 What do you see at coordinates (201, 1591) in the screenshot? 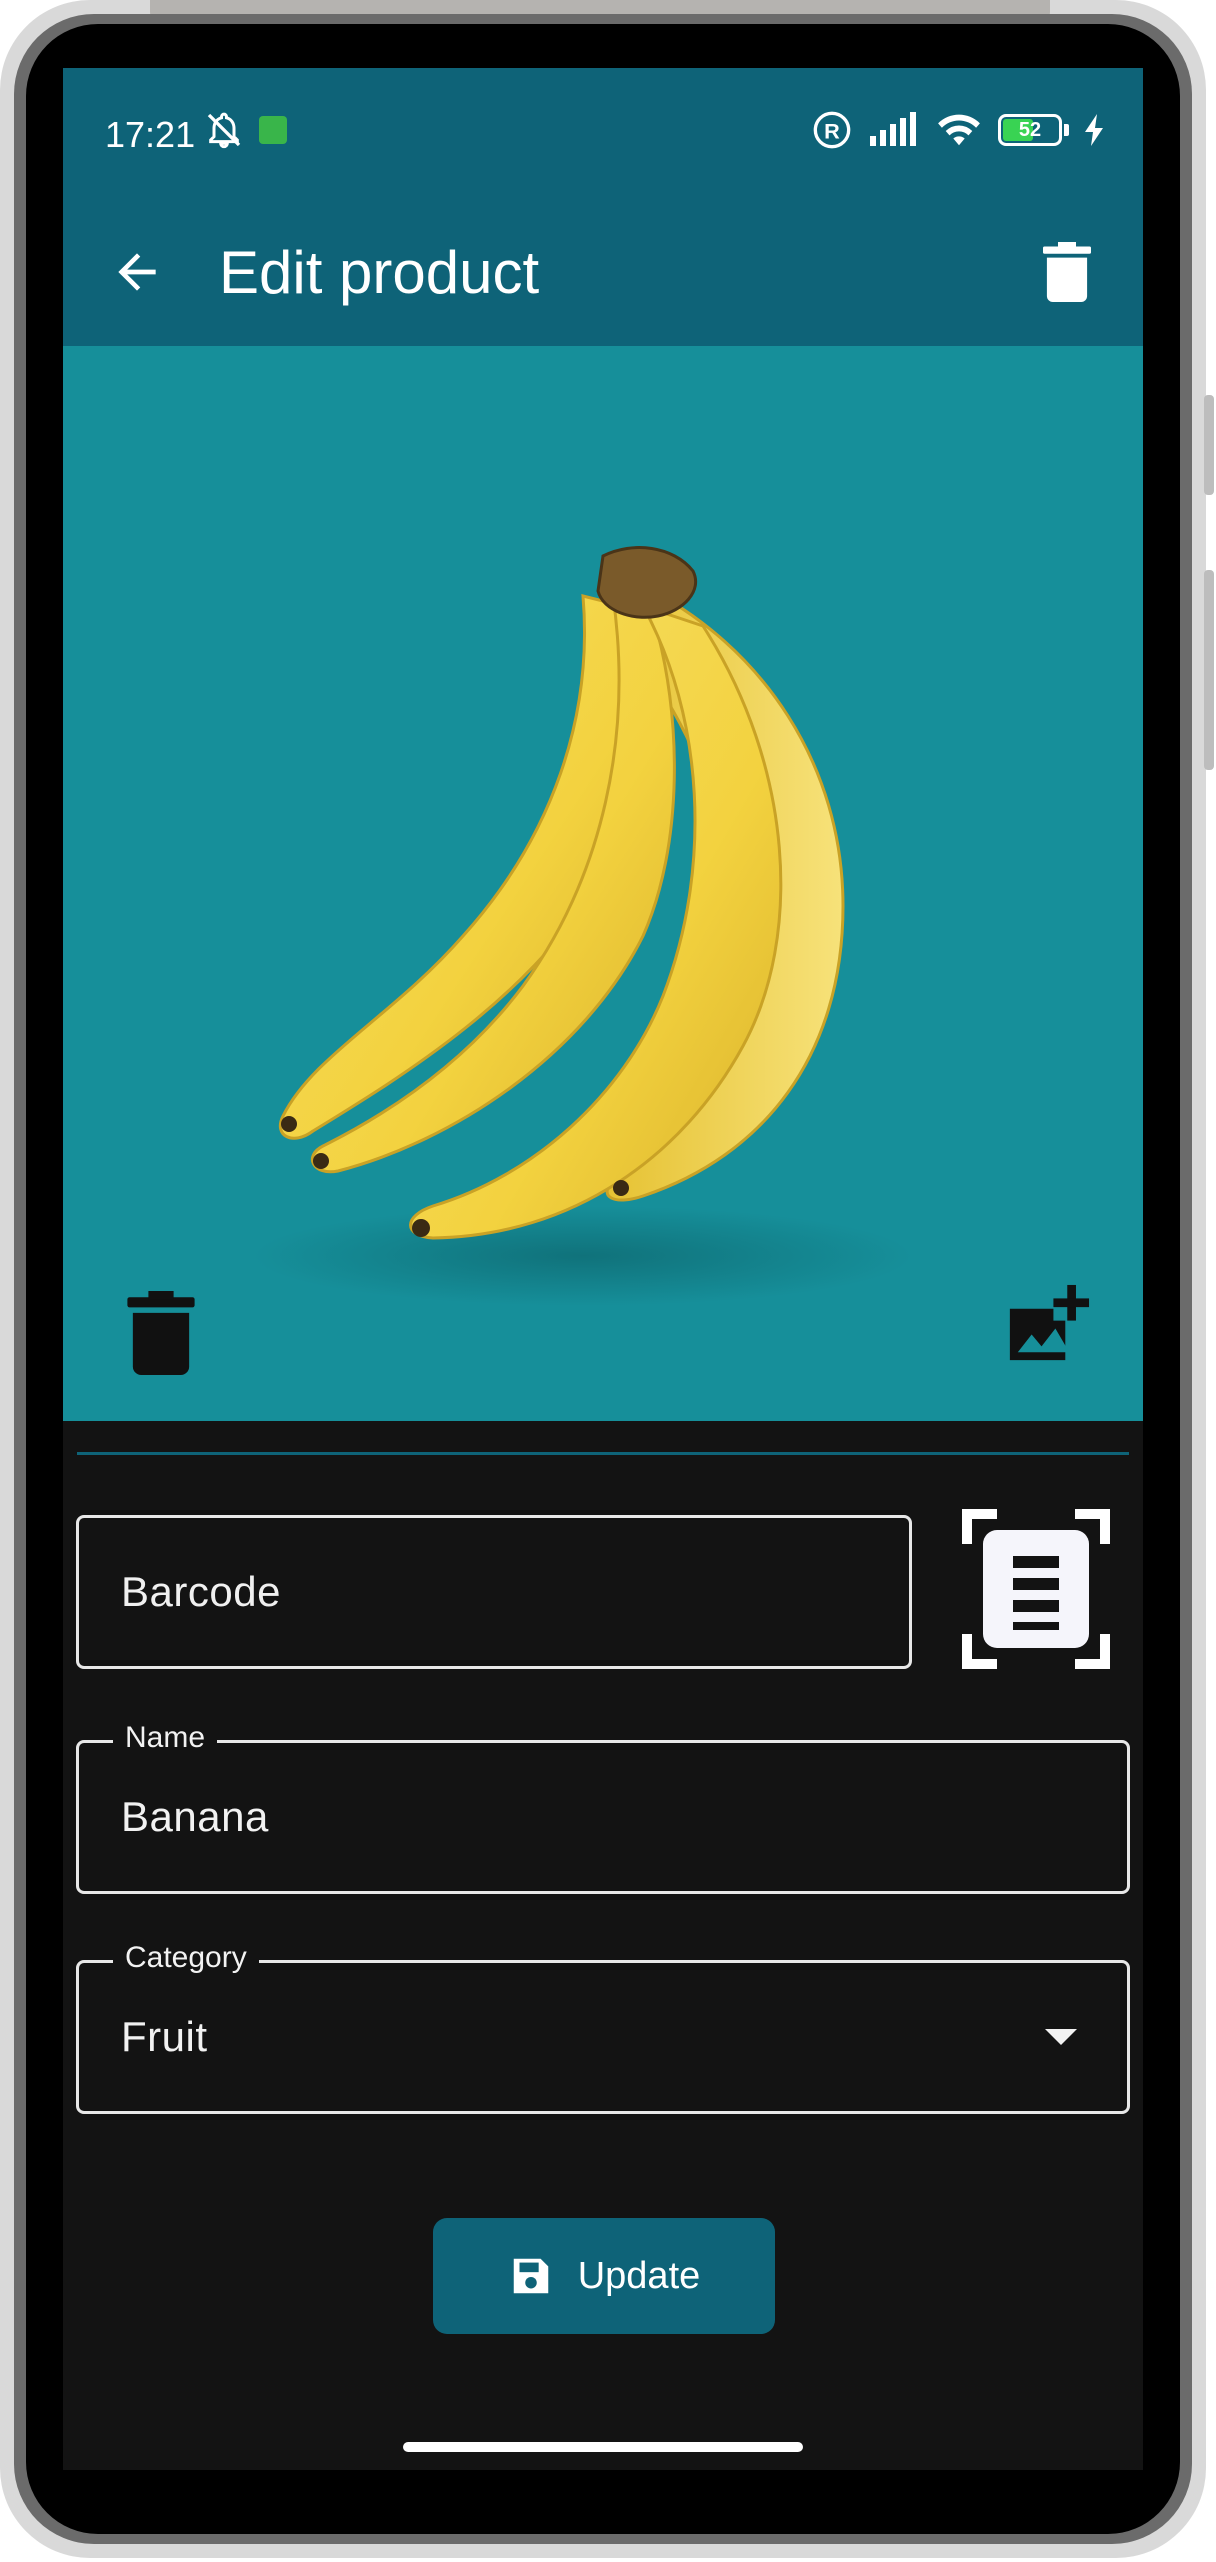
I see `barcode-placeholder: Barcode` at bounding box center [201, 1591].